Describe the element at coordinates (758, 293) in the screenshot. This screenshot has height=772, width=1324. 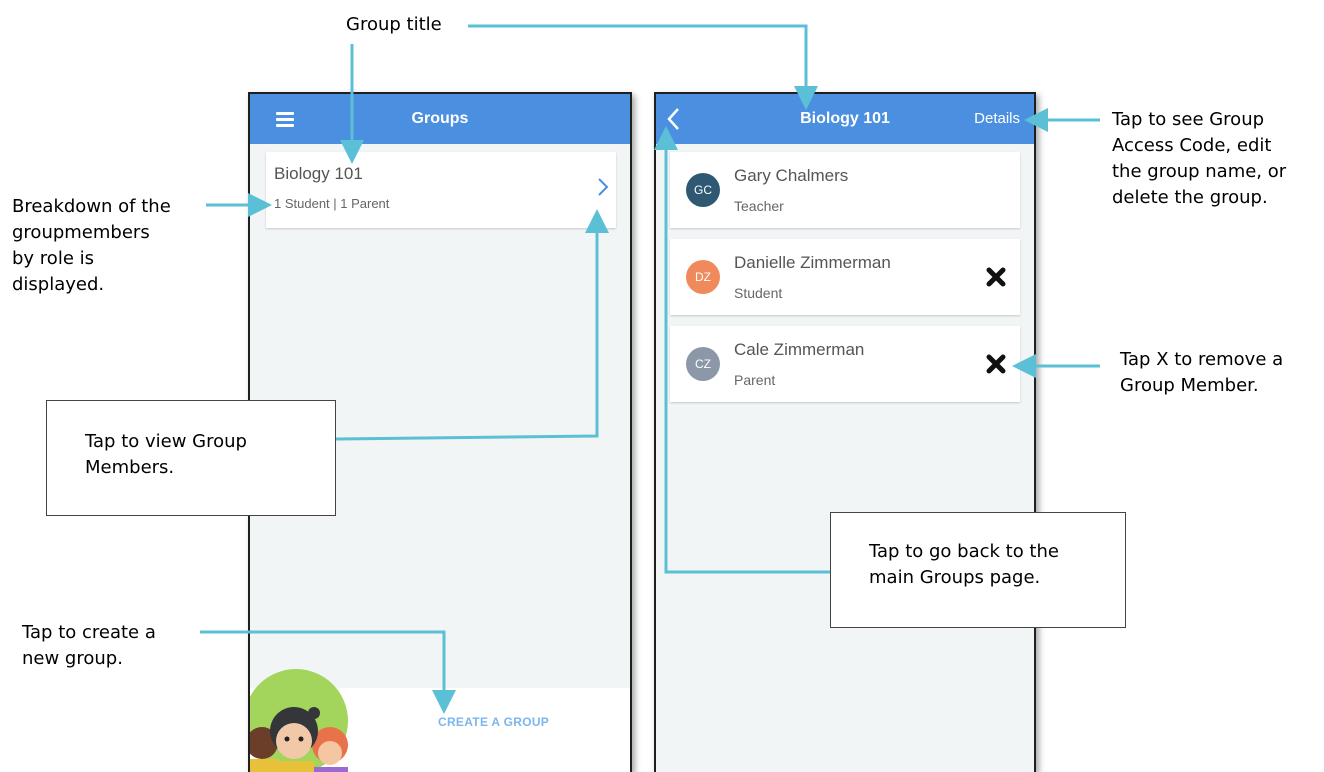
I see `member-role: Student` at that location.